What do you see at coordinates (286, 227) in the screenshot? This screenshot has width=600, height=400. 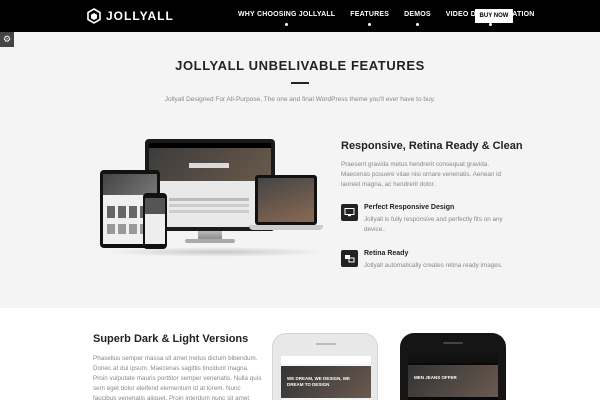 I see `laptop-base` at bounding box center [286, 227].